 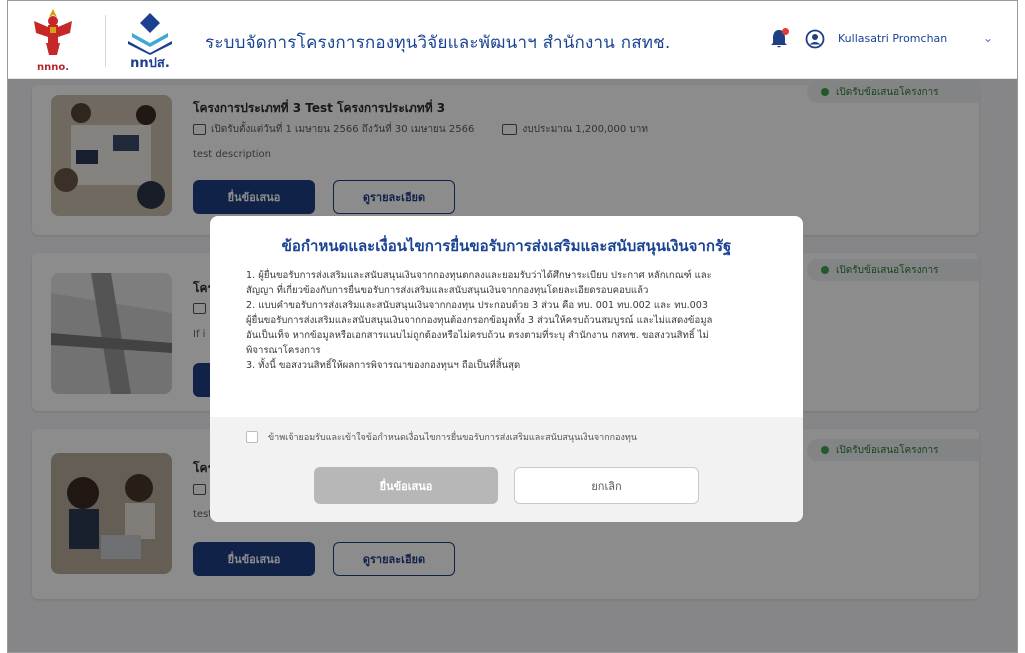 What do you see at coordinates (252, 437) in the screenshot?
I see `agree-checkbox` at bounding box center [252, 437].